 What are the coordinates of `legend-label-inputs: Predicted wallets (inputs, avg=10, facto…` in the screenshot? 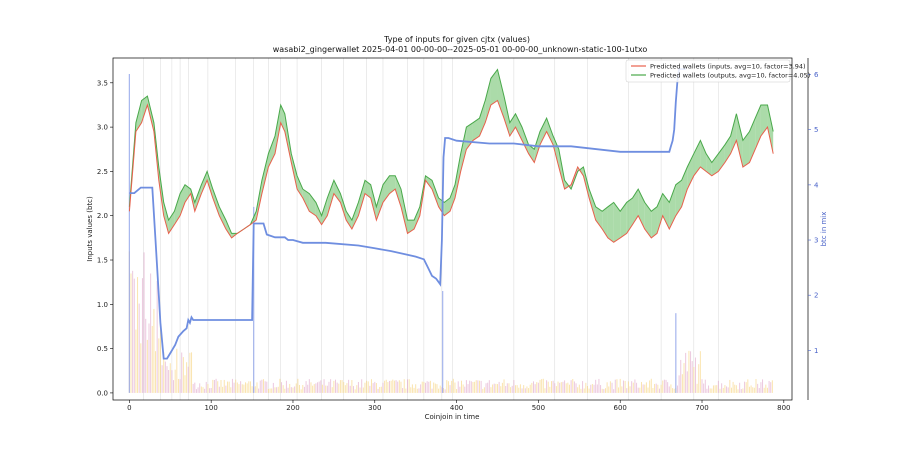 It's located at (728, 67).